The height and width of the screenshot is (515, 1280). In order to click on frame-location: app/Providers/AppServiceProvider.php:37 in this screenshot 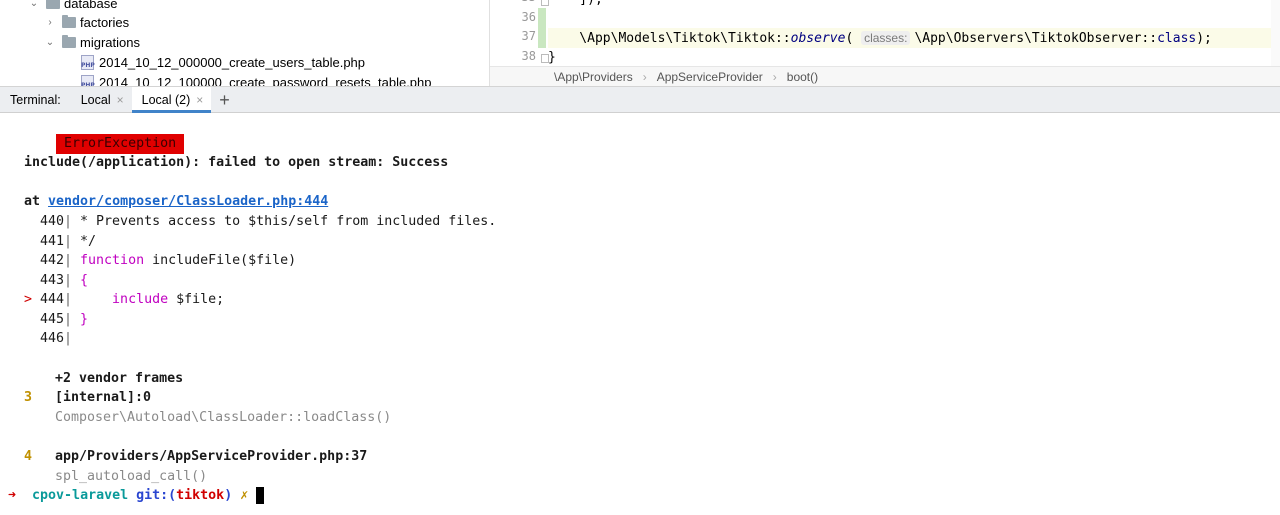, I will do `click(211, 456)`.